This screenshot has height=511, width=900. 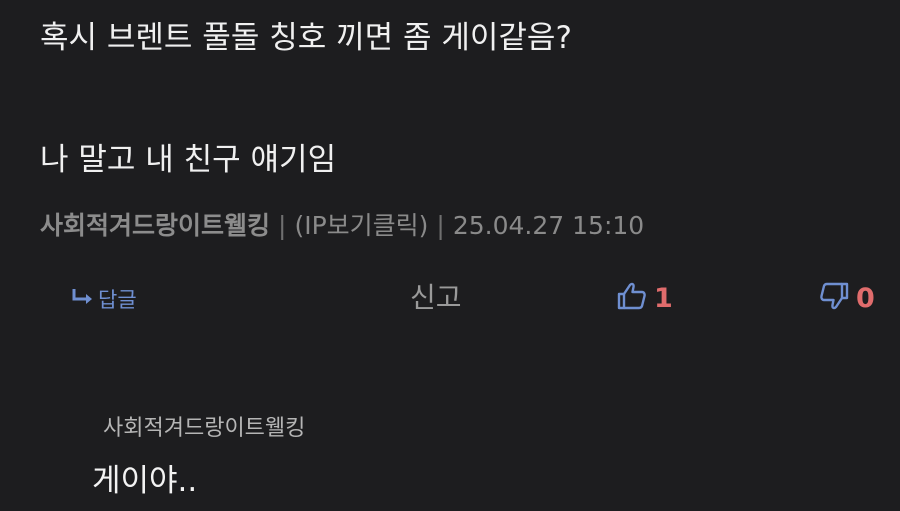 What do you see at coordinates (663, 298) in the screenshot?
I see `like-count: 1` at bounding box center [663, 298].